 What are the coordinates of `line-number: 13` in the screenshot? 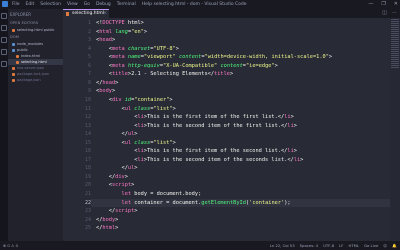 It's located at (87, 125).